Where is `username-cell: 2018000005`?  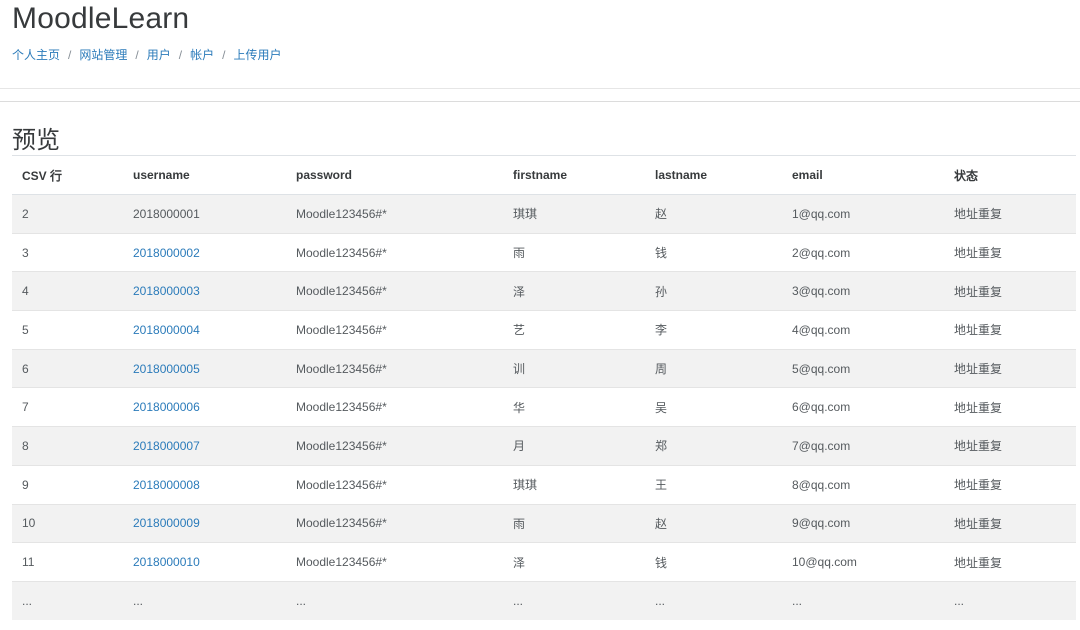
username-cell: 2018000005 is located at coordinates (204, 368).